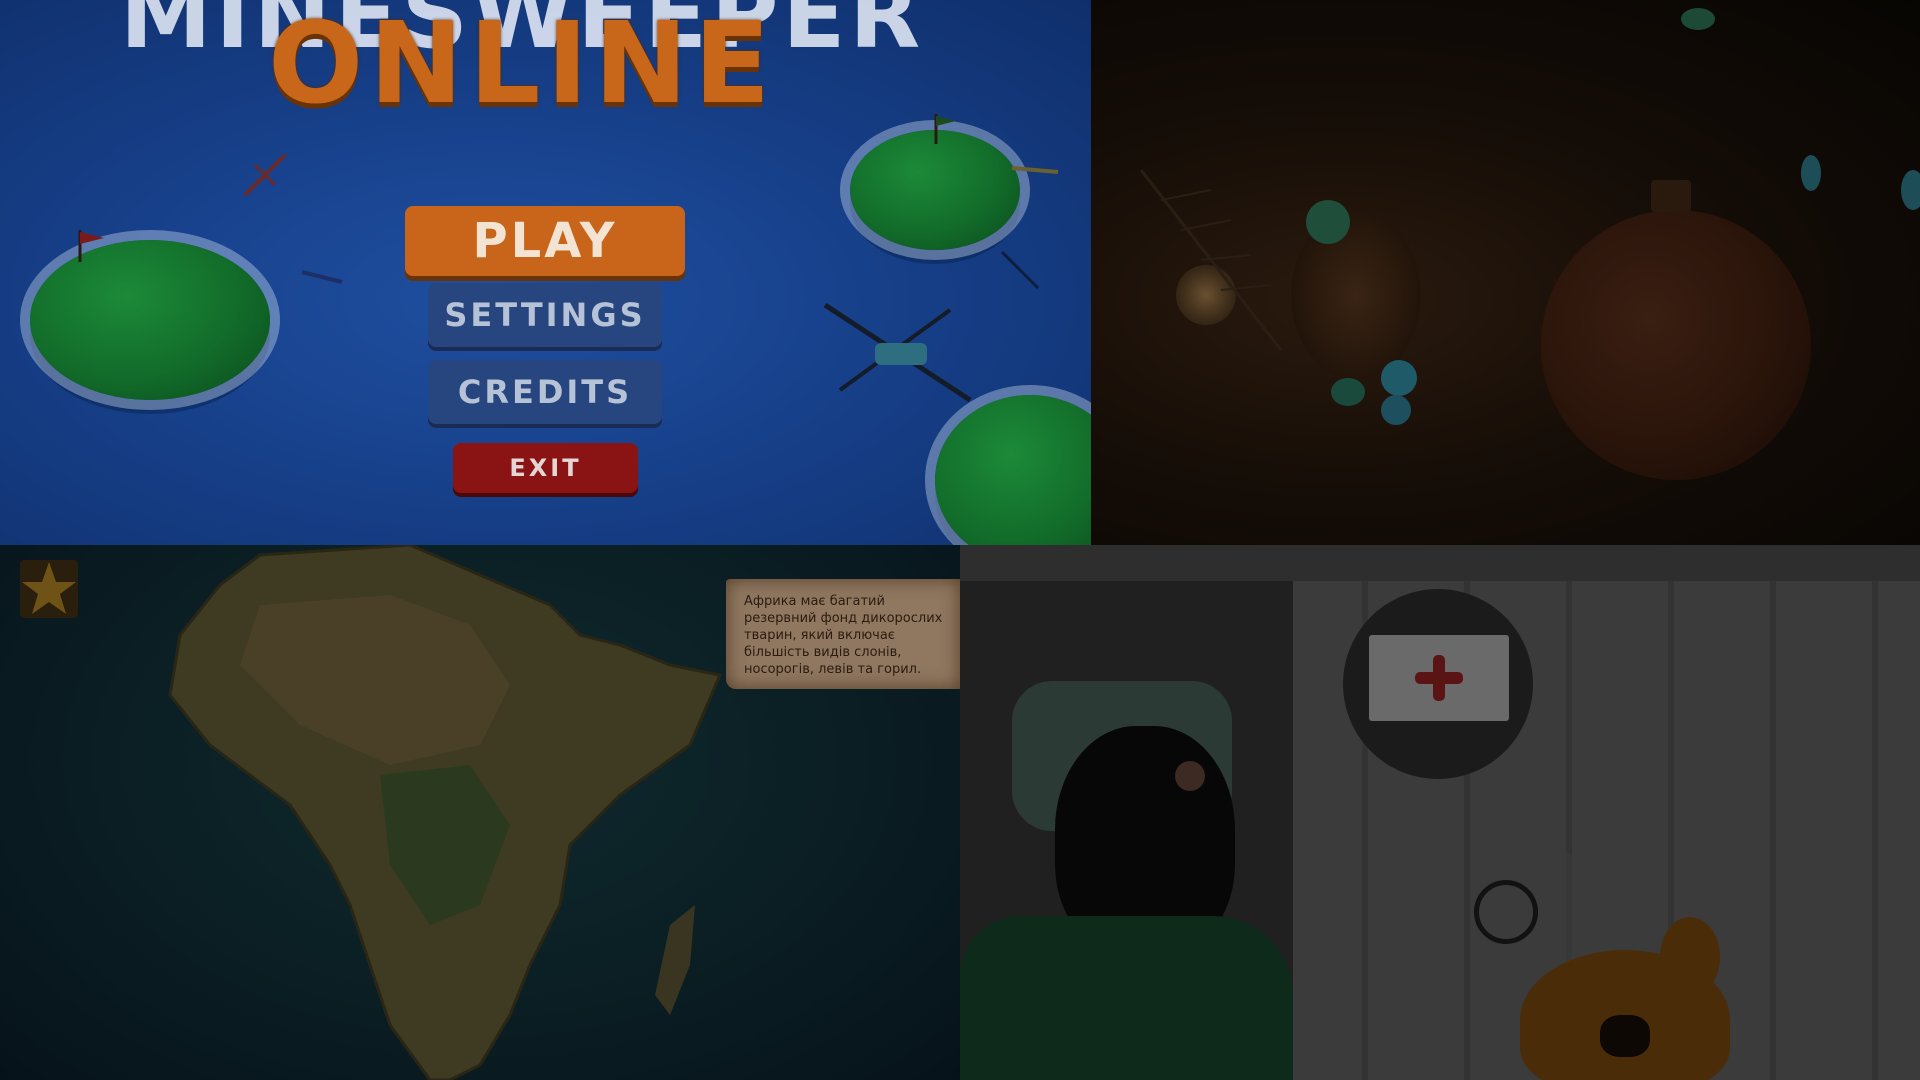 This screenshot has height=1080, width=1920. What do you see at coordinates (522, 64) in the screenshot?
I see `game-title: ONLINE` at bounding box center [522, 64].